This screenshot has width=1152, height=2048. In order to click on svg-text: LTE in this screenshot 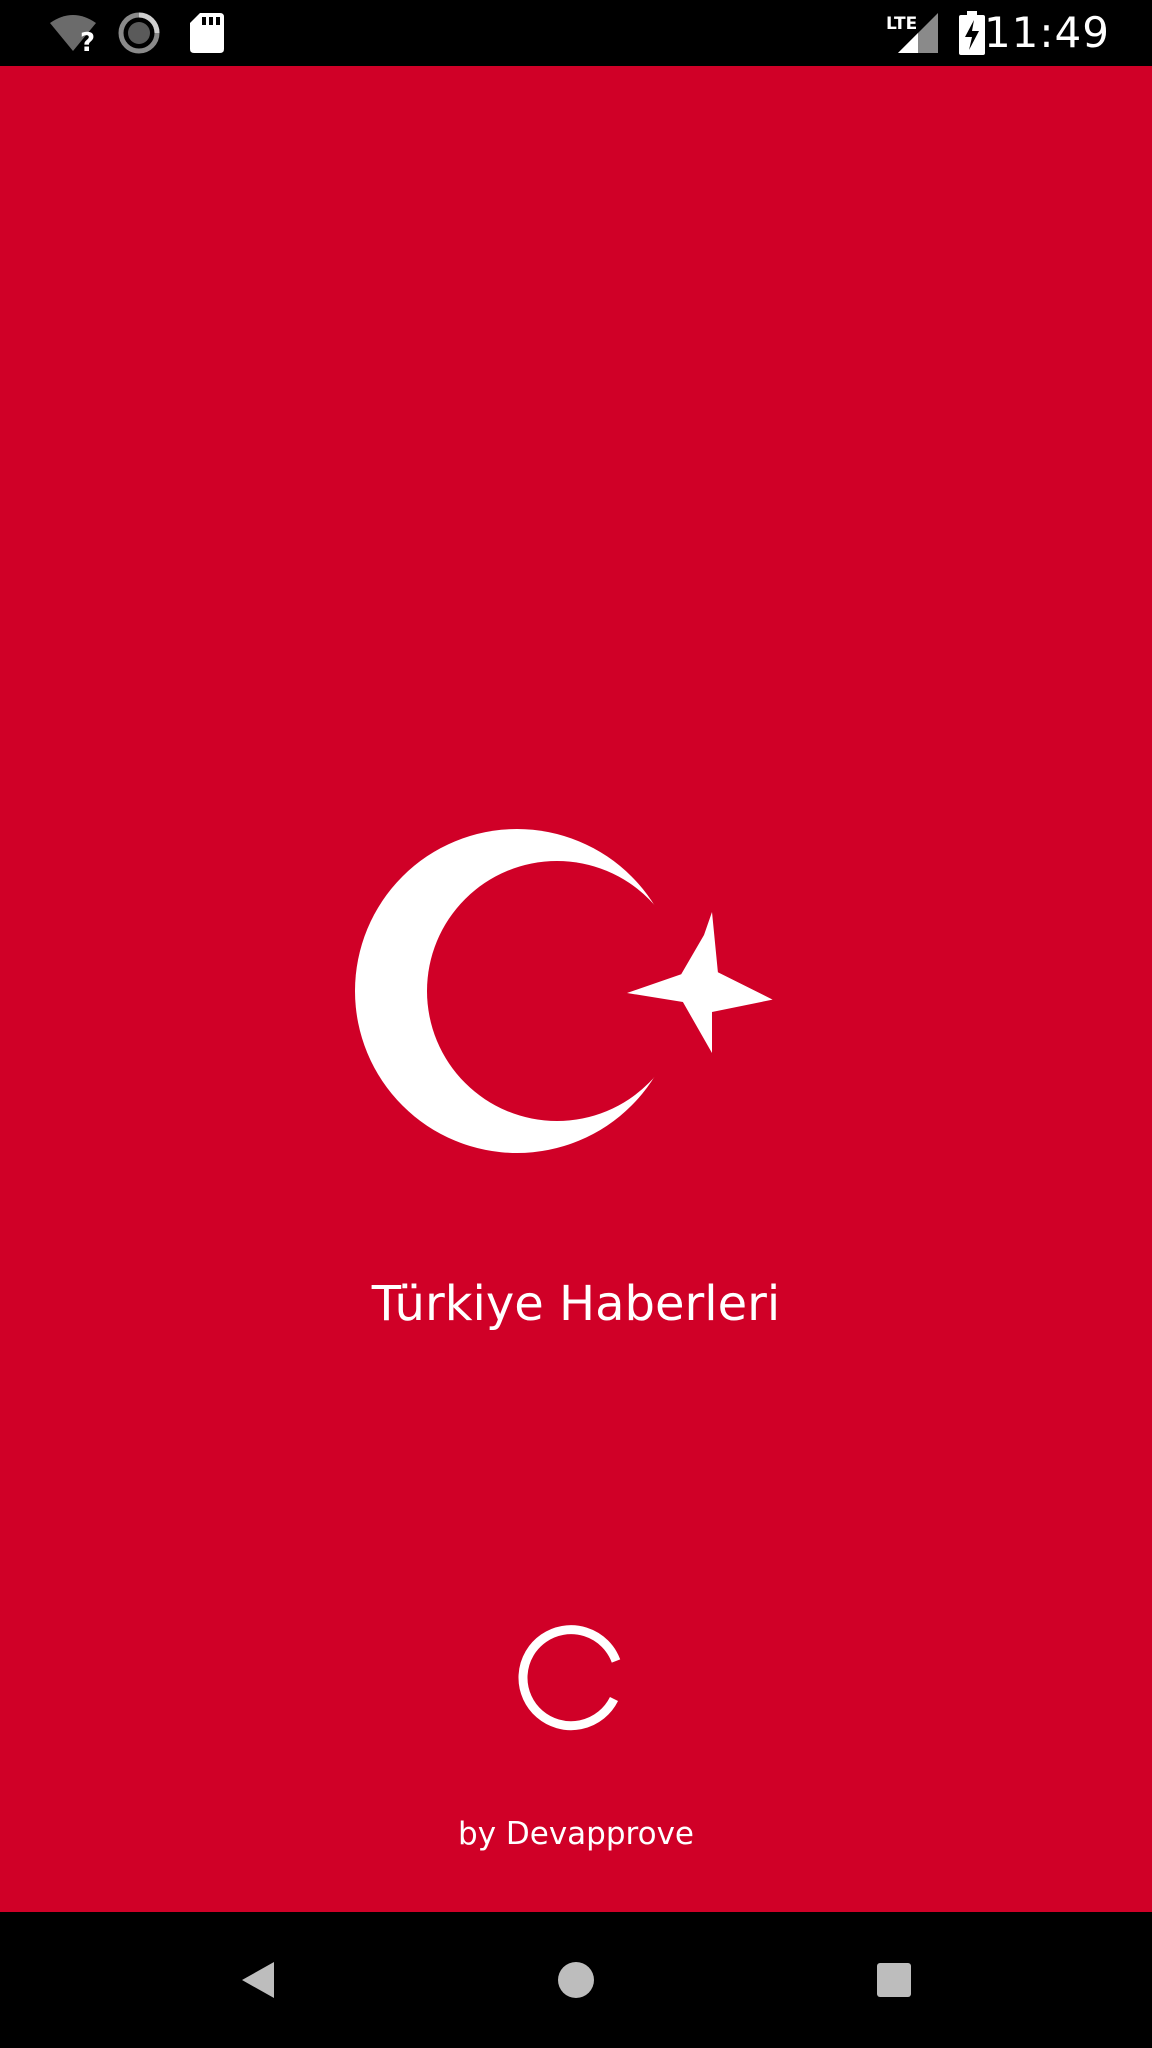, I will do `click(901, 24)`.